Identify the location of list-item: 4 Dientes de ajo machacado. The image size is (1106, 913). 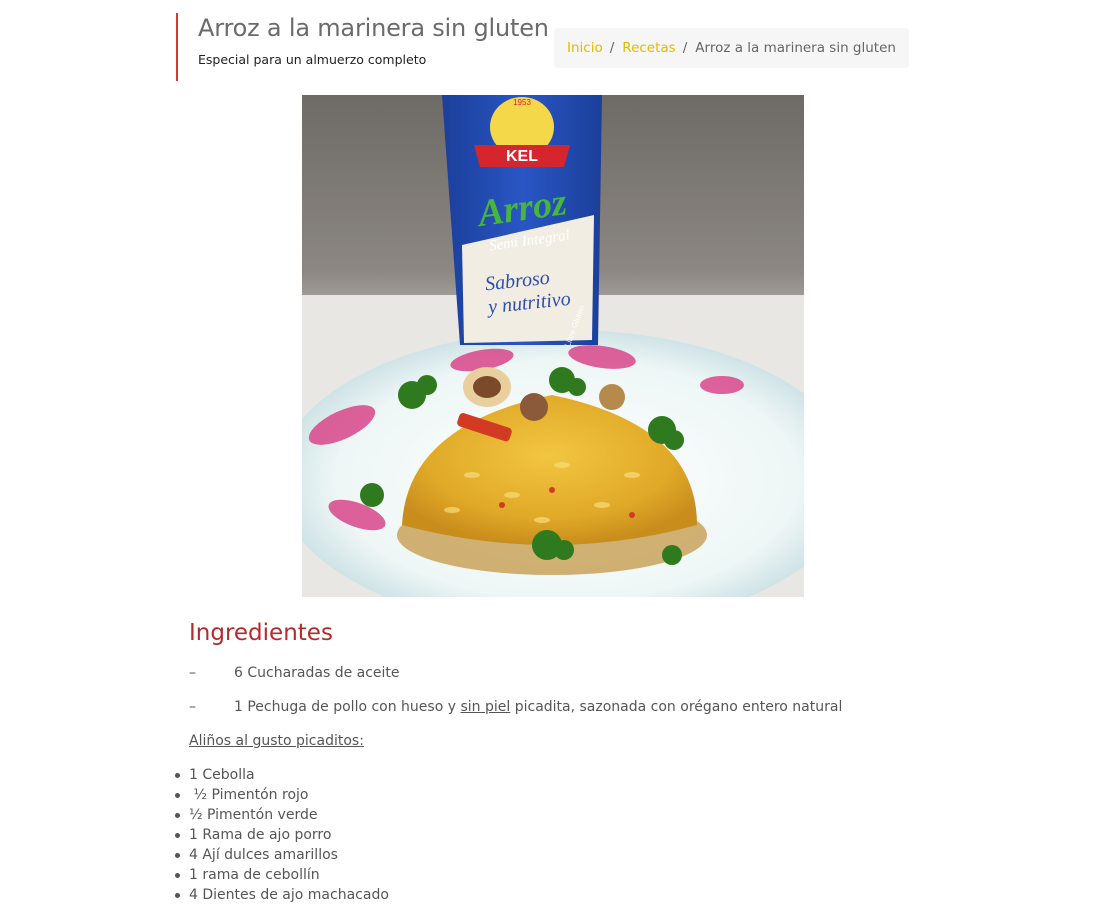
(282, 895).